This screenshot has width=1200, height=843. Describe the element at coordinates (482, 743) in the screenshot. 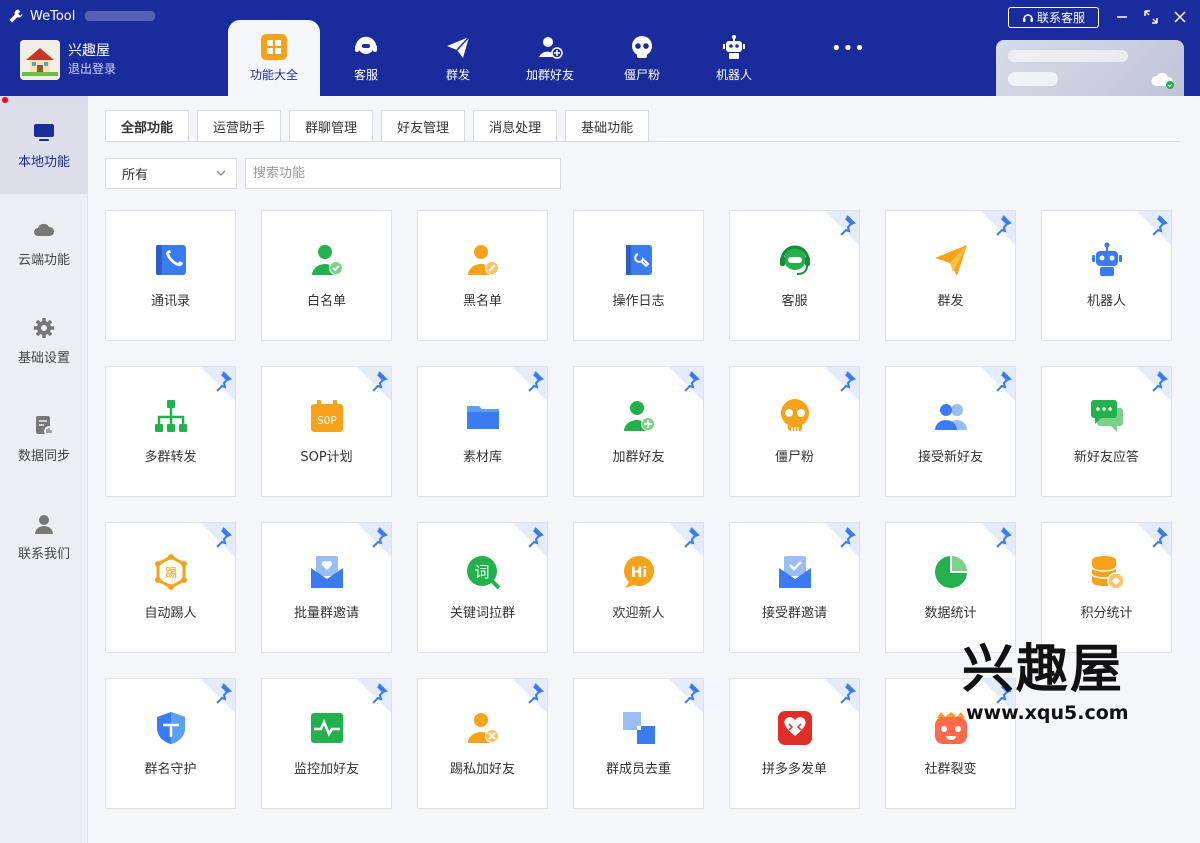

I see `feature-card-kick-private-adds: 踢私加好友` at that location.